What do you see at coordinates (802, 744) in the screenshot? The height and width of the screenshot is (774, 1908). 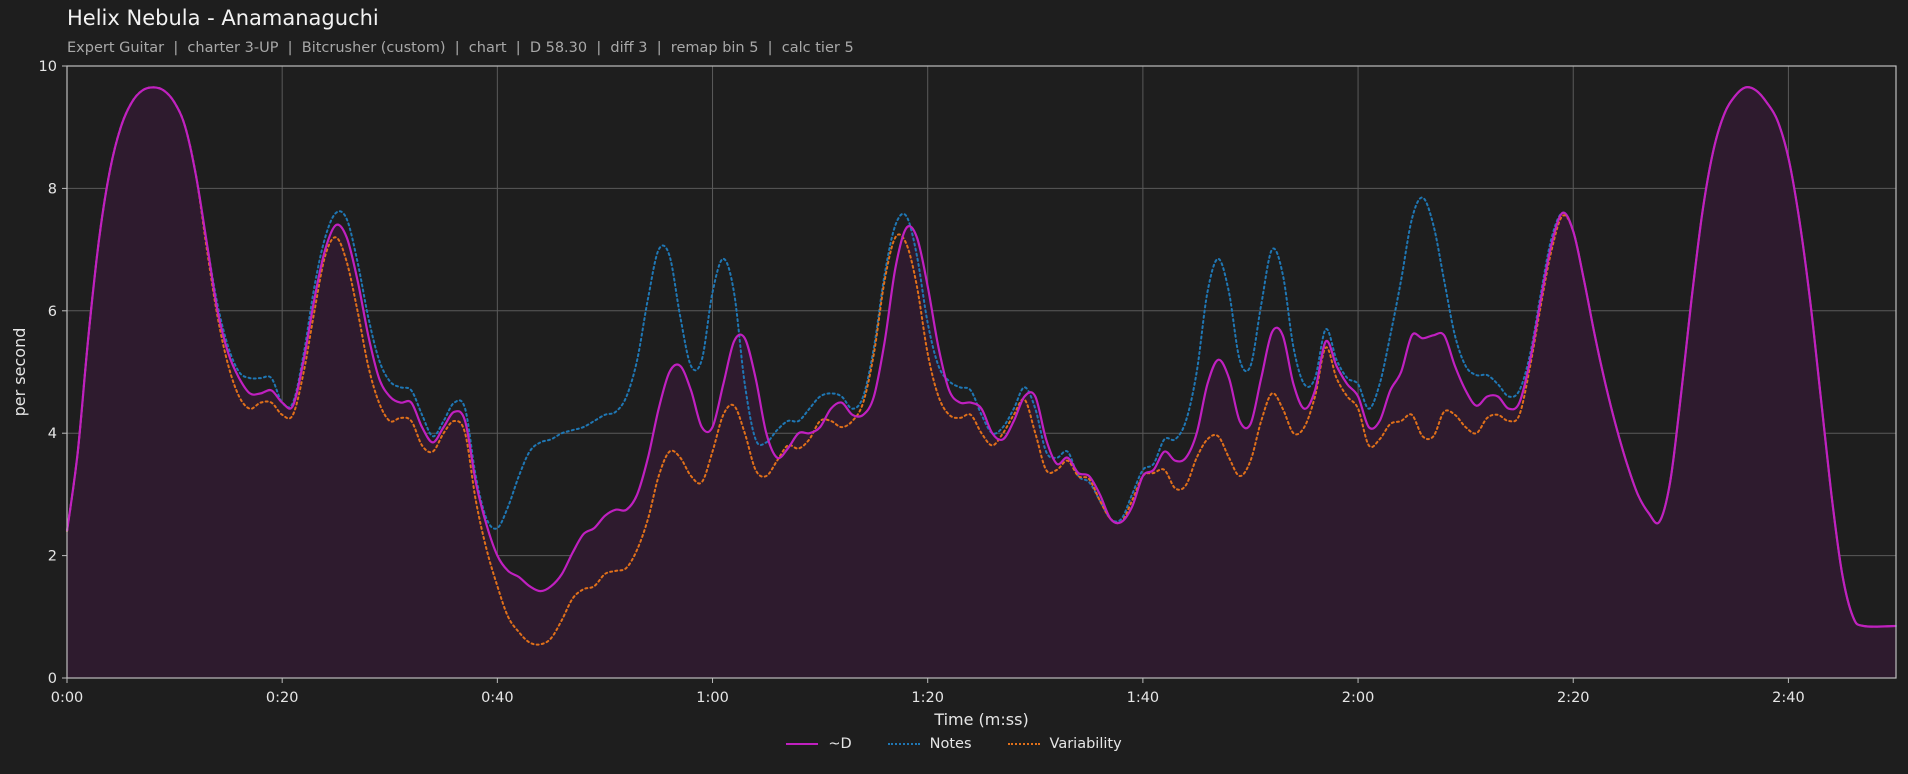 I see `legend-swatch-d` at bounding box center [802, 744].